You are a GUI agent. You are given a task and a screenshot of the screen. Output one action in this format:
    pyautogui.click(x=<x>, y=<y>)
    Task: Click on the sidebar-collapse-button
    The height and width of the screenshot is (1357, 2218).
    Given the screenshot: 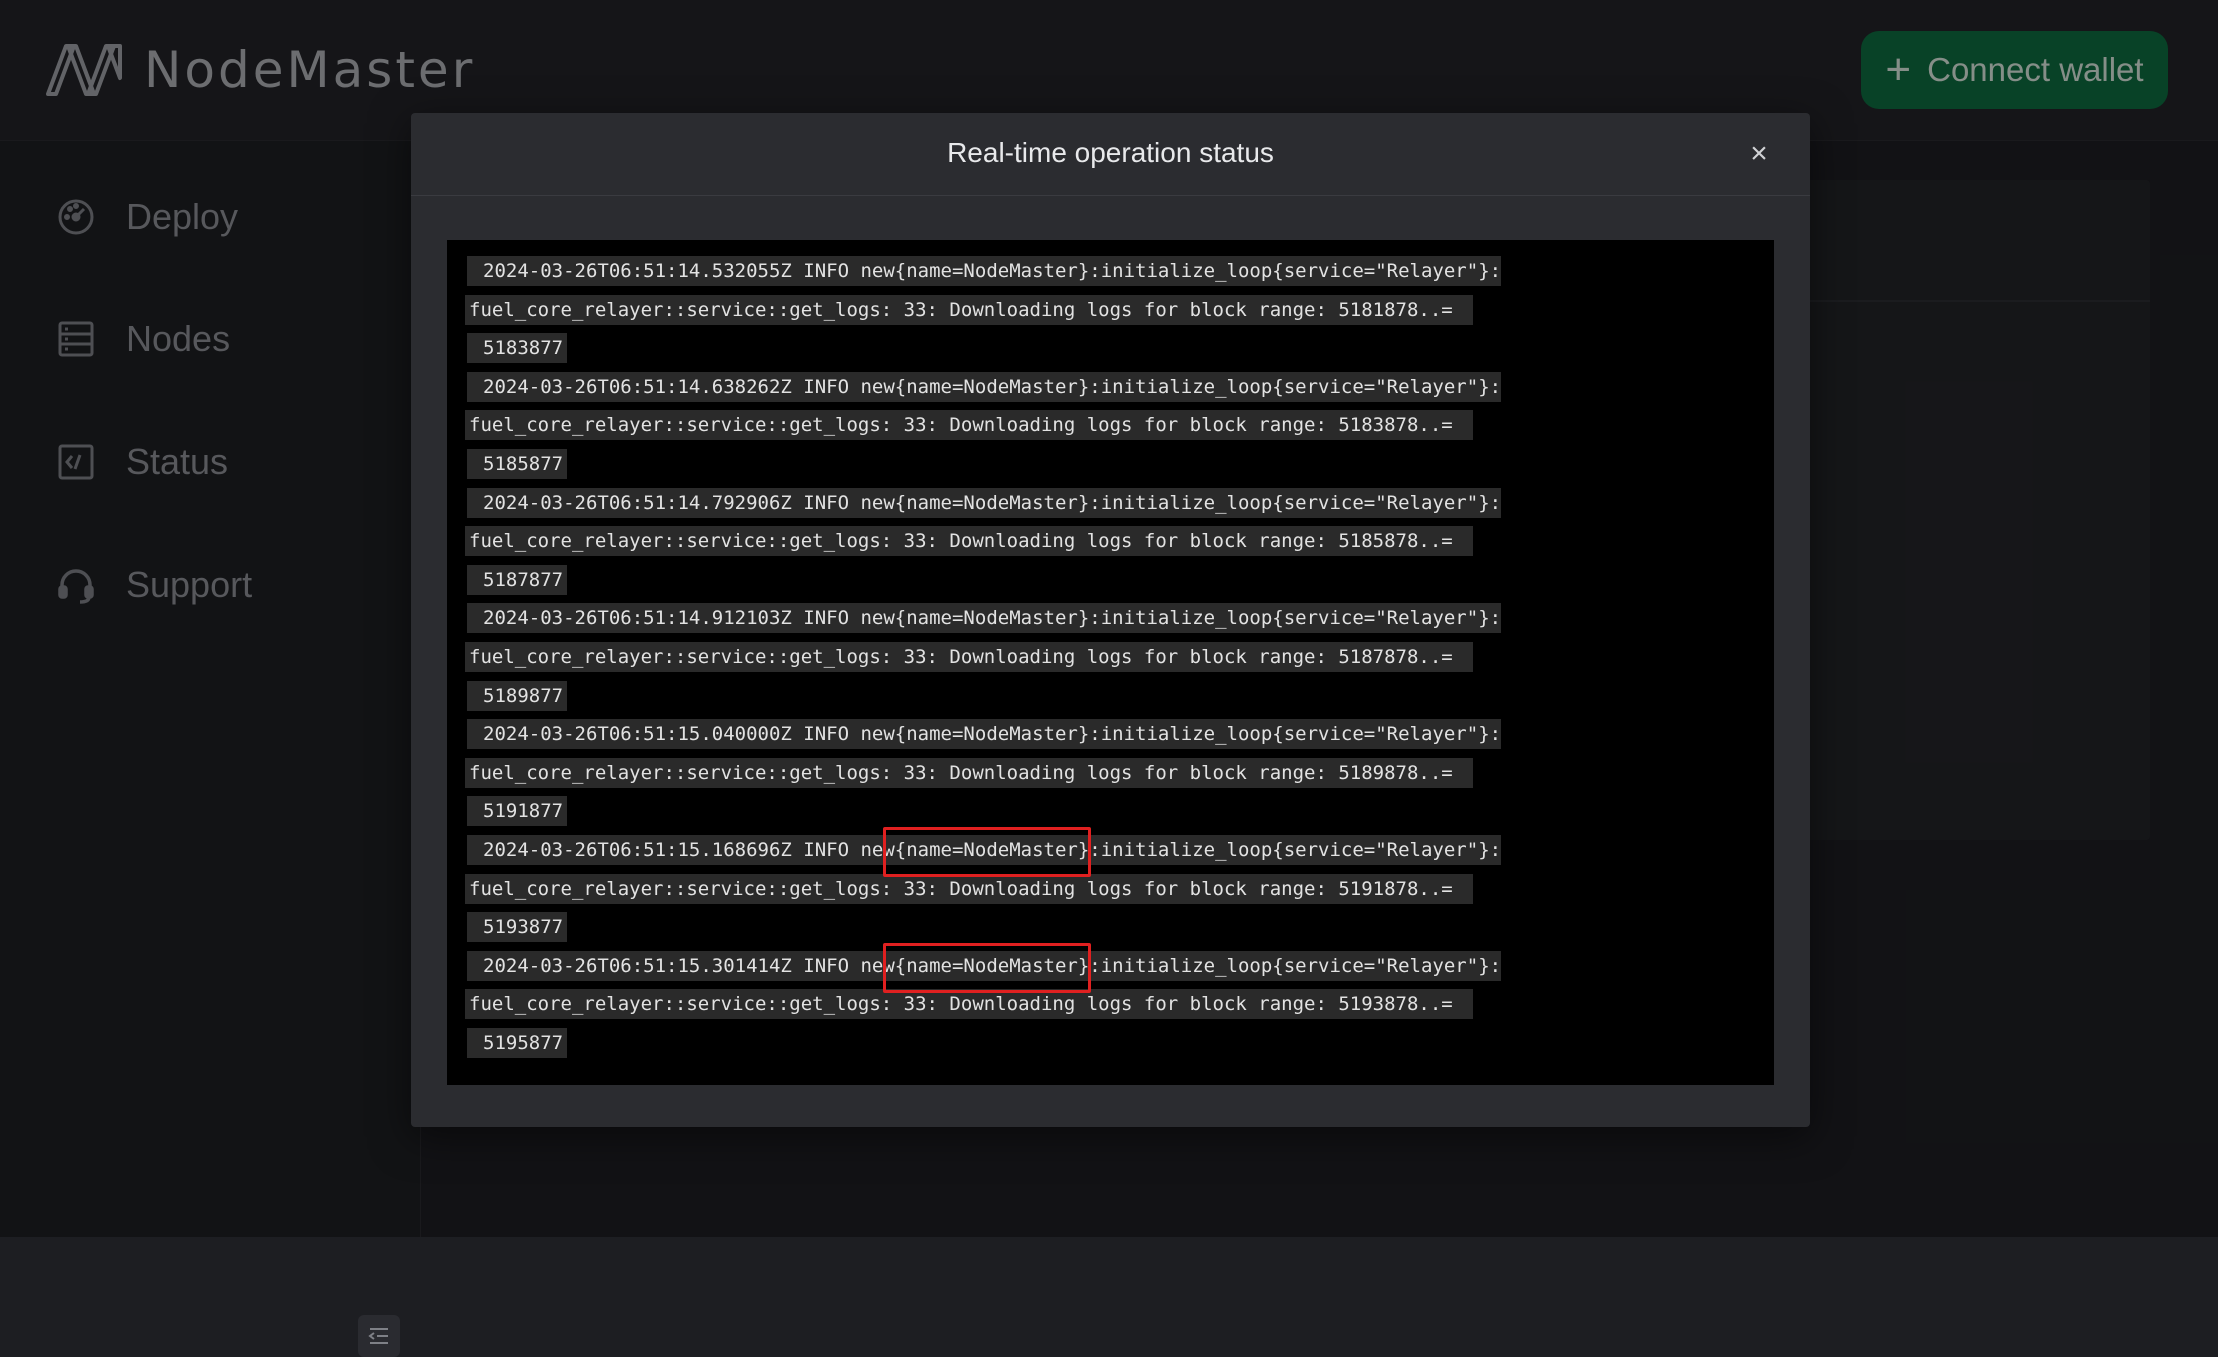 What is the action you would take?
    pyautogui.click(x=379, y=1336)
    